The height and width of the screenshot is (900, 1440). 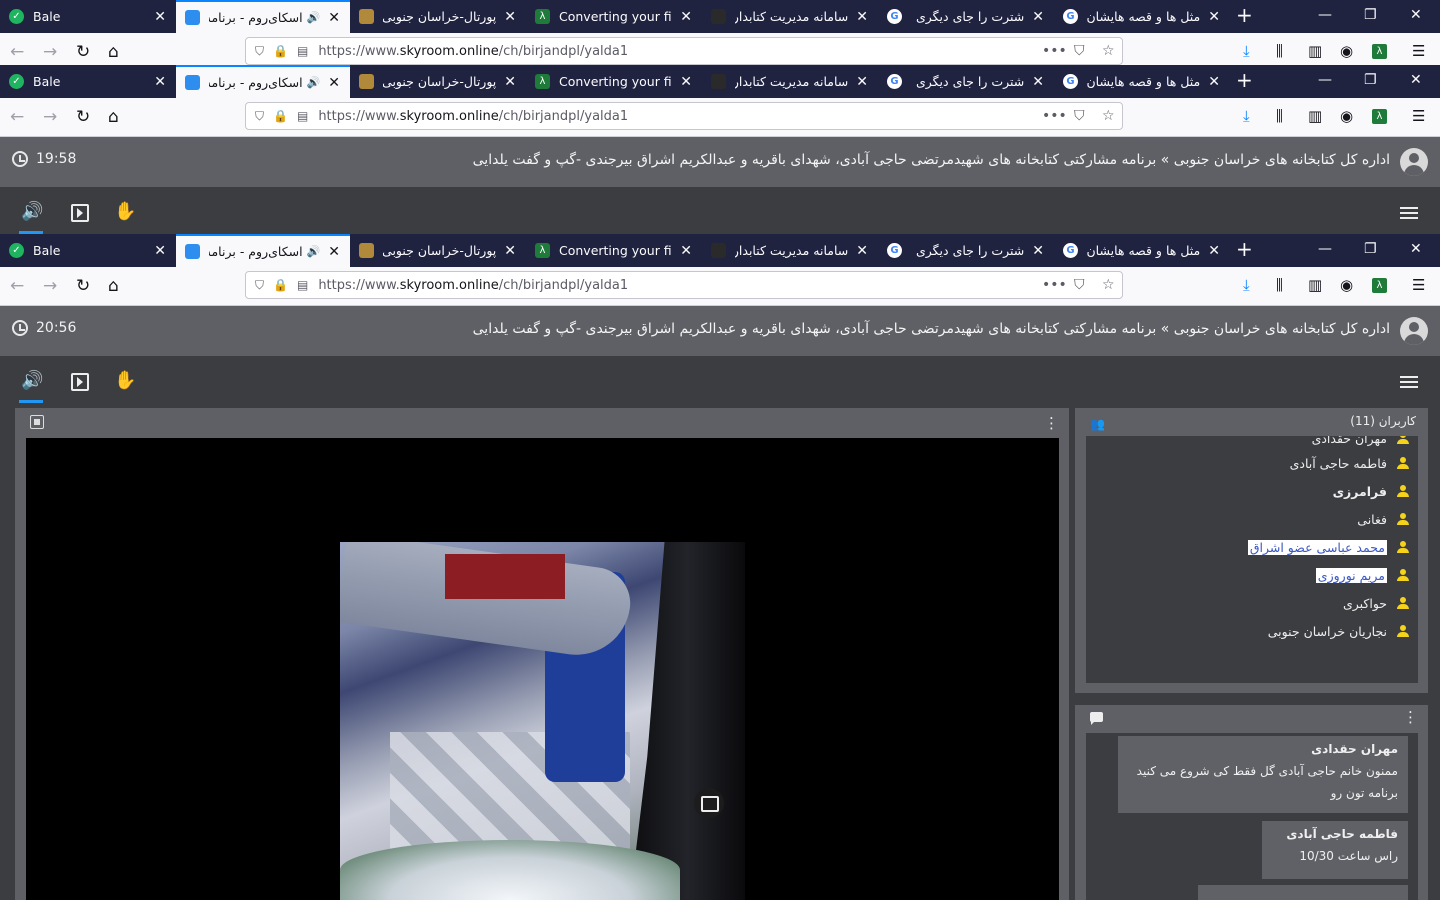 I want to click on kebab-menu-icon: ⋮, so click(x=1410, y=717).